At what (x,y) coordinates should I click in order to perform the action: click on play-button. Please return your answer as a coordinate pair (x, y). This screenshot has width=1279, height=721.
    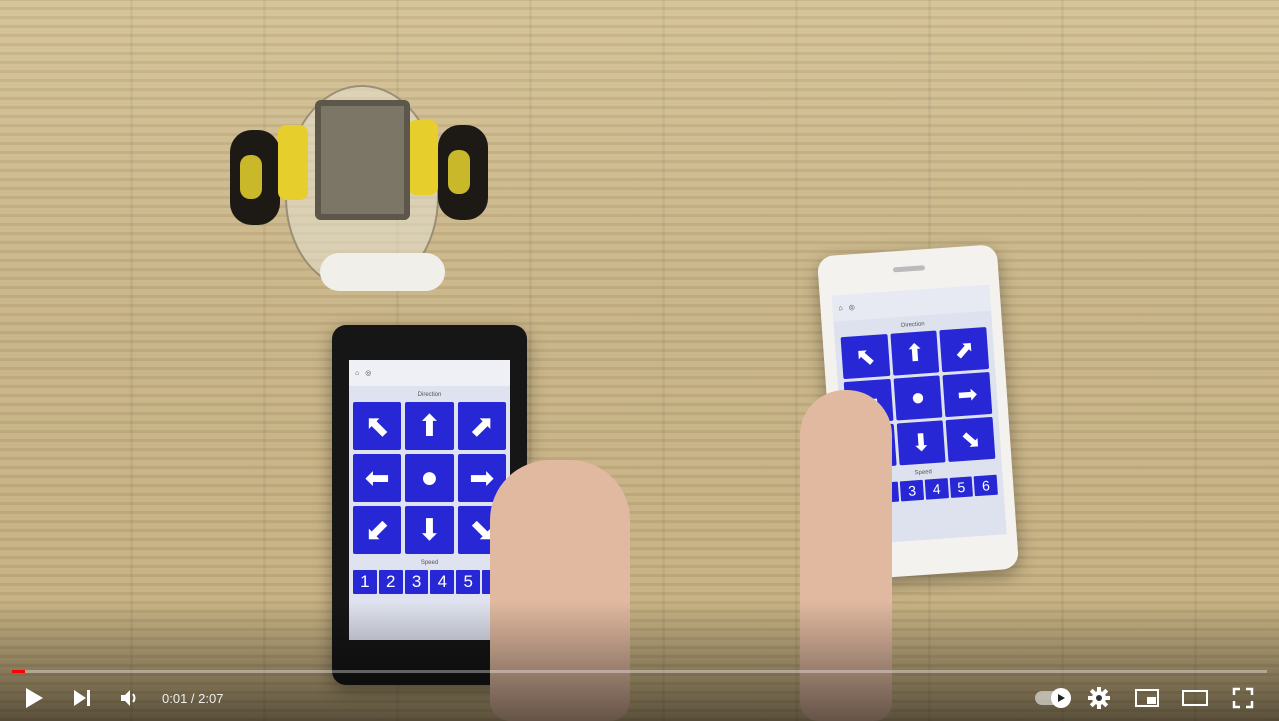
    Looking at the image, I should click on (34, 698).